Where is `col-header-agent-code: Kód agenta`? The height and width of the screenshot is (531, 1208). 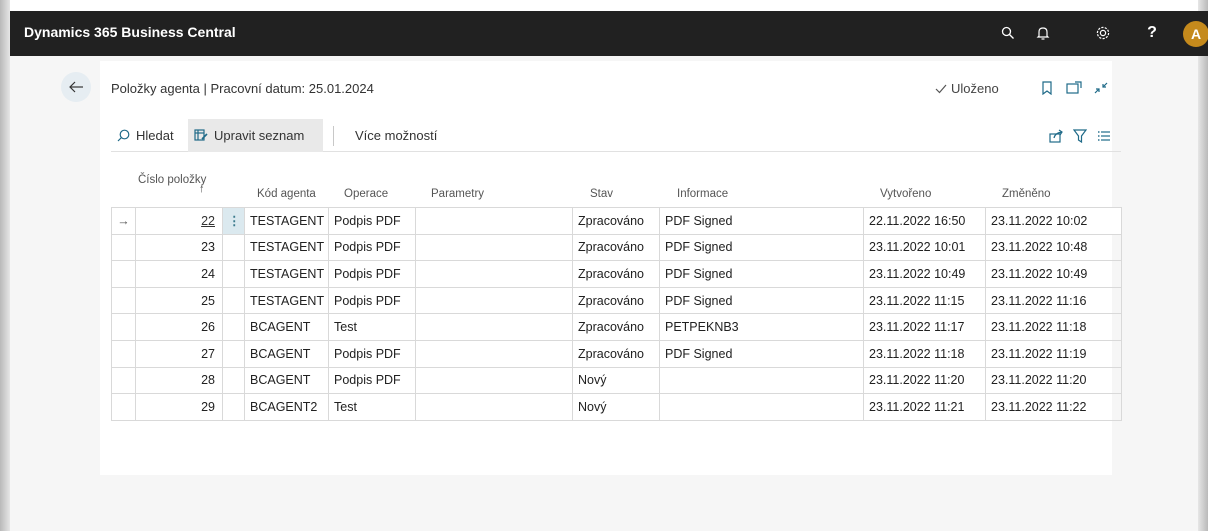
col-header-agent-code: Kód agenta is located at coordinates (286, 194).